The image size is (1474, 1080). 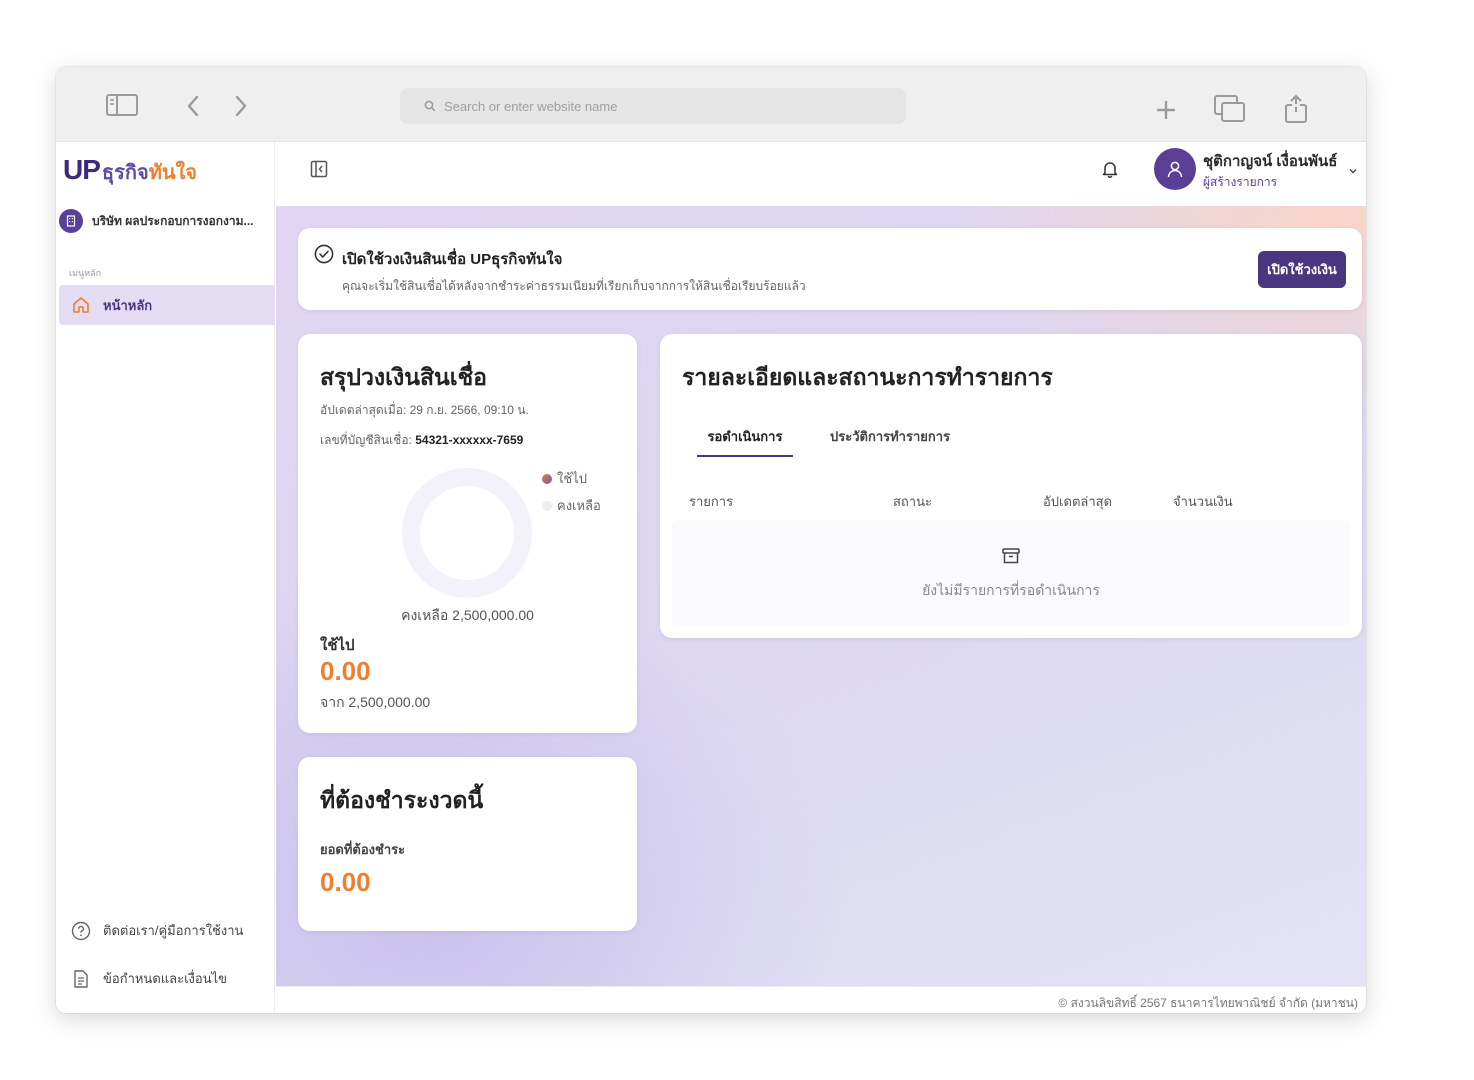 What do you see at coordinates (81, 930) in the screenshot?
I see `help-circle-icon` at bounding box center [81, 930].